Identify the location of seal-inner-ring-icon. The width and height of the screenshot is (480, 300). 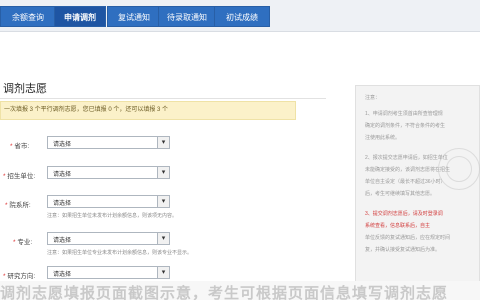
(459, 169).